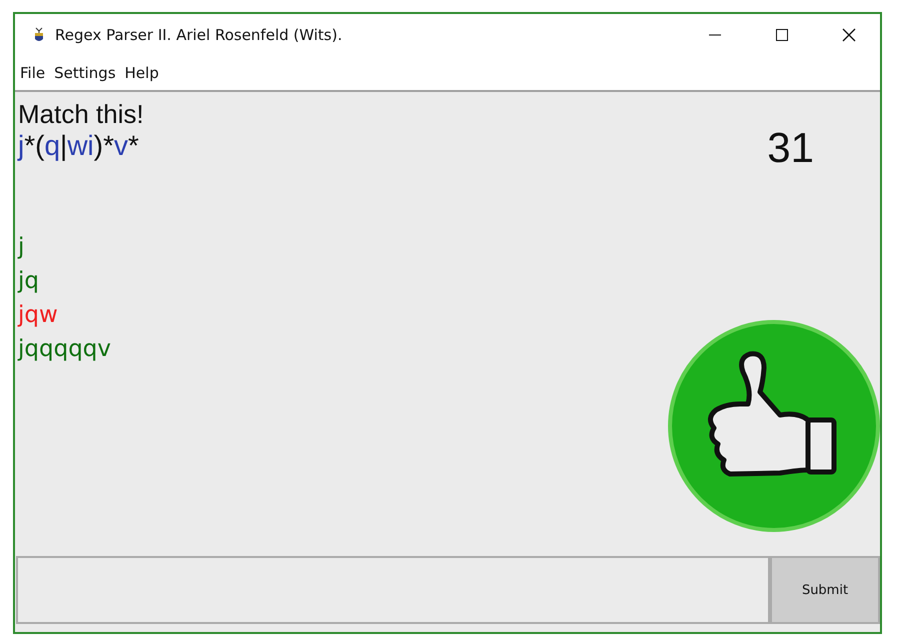 Image resolution: width=898 pixels, height=642 pixels. What do you see at coordinates (141, 73) in the screenshot?
I see `menu-item: Help` at bounding box center [141, 73].